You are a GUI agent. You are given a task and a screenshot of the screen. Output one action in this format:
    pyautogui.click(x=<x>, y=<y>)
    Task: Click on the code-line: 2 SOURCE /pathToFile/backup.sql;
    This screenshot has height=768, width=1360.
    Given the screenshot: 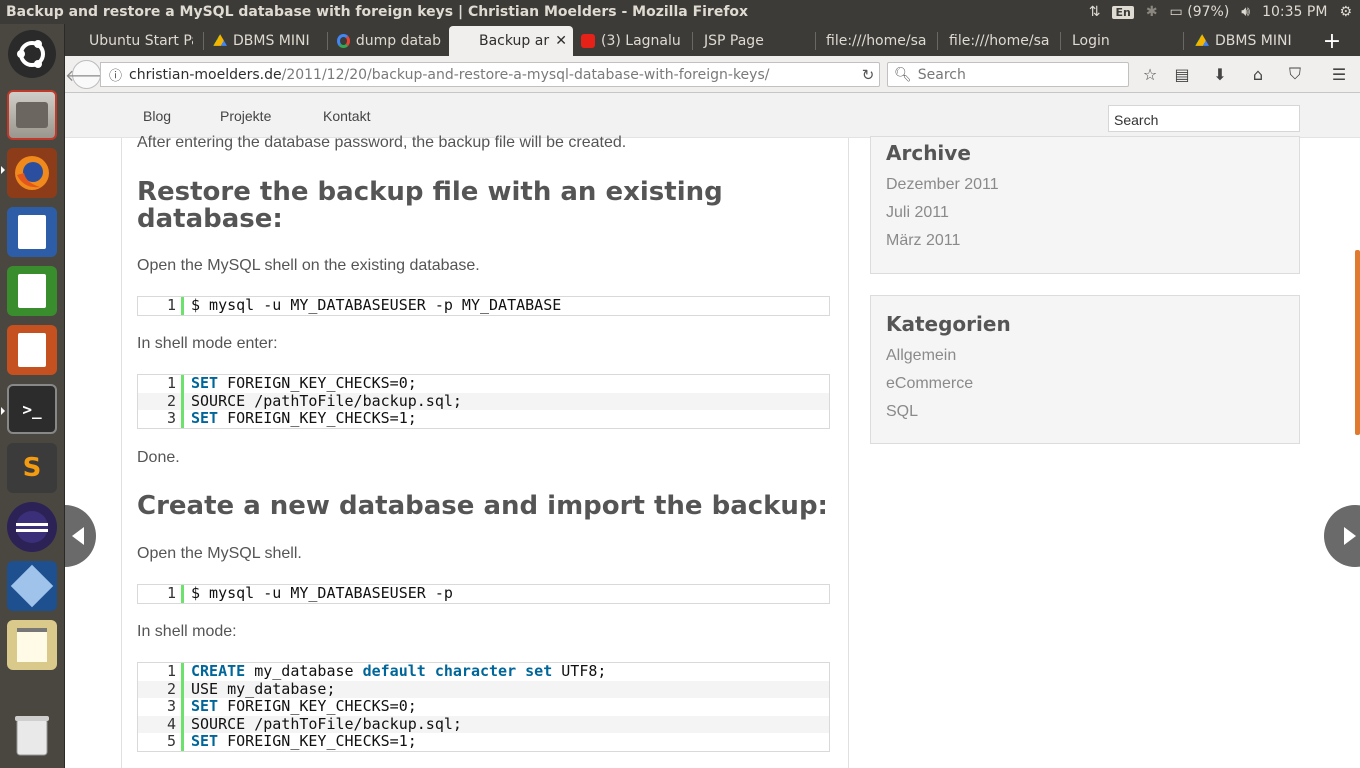 What is the action you would take?
    pyautogui.click(x=483, y=401)
    